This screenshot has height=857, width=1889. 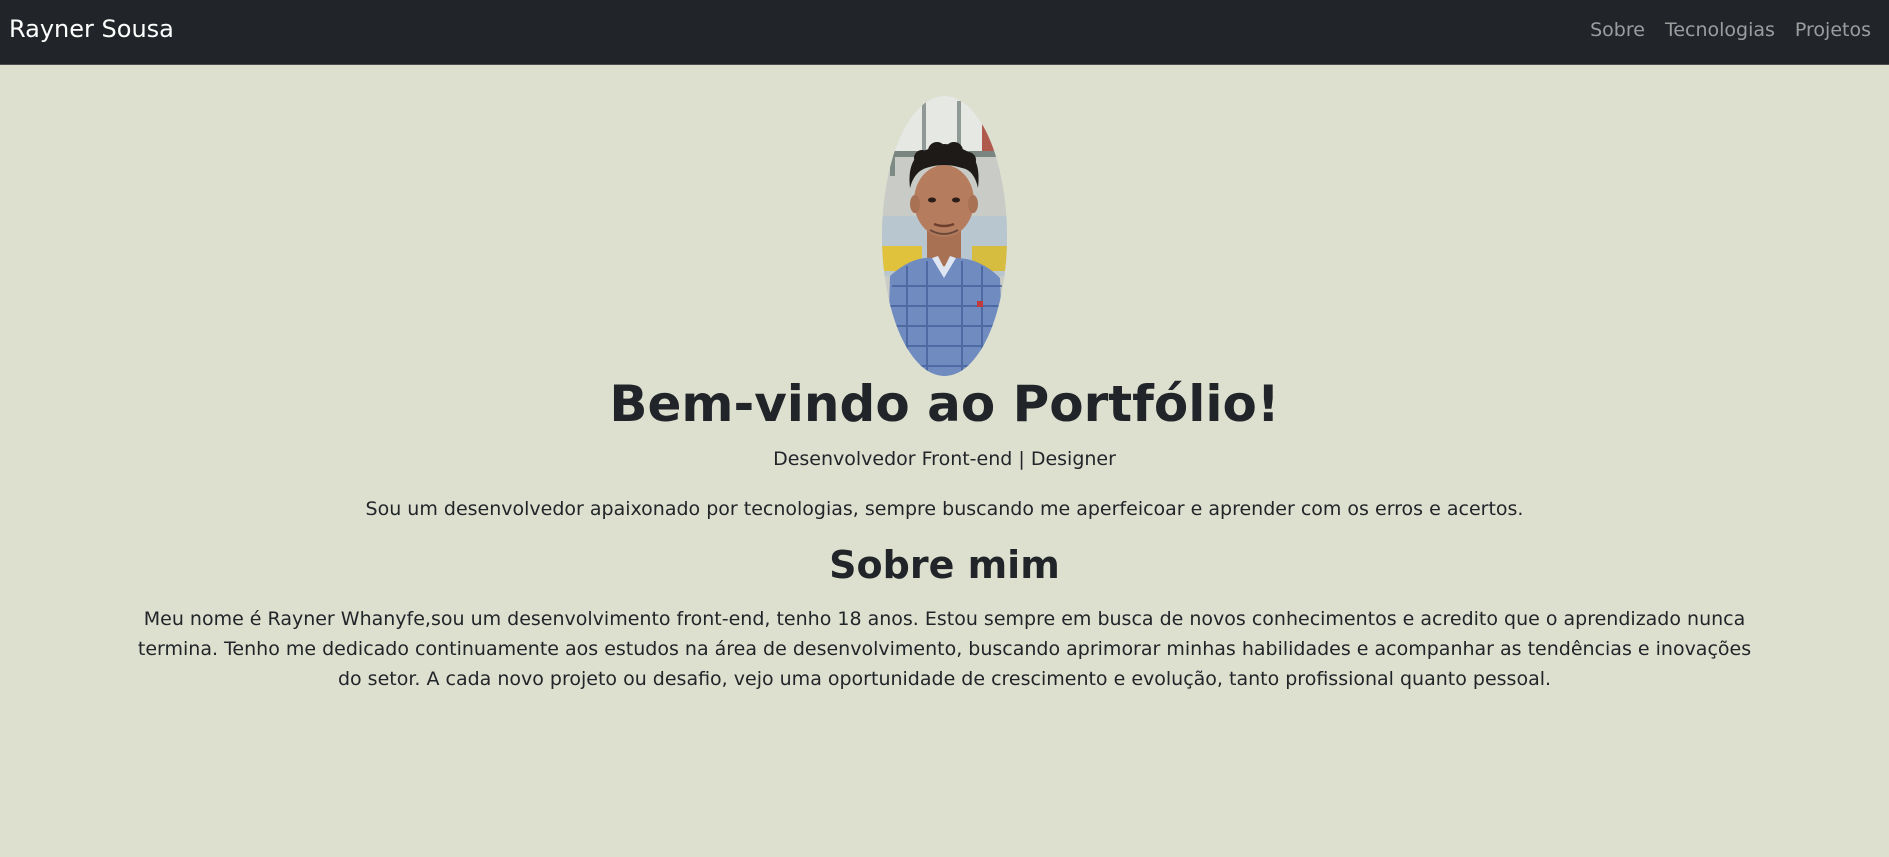 What do you see at coordinates (1617, 30) in the screenshot?
I see `nav-link-sobre: Sobre` at bounding box center [1617, 30].